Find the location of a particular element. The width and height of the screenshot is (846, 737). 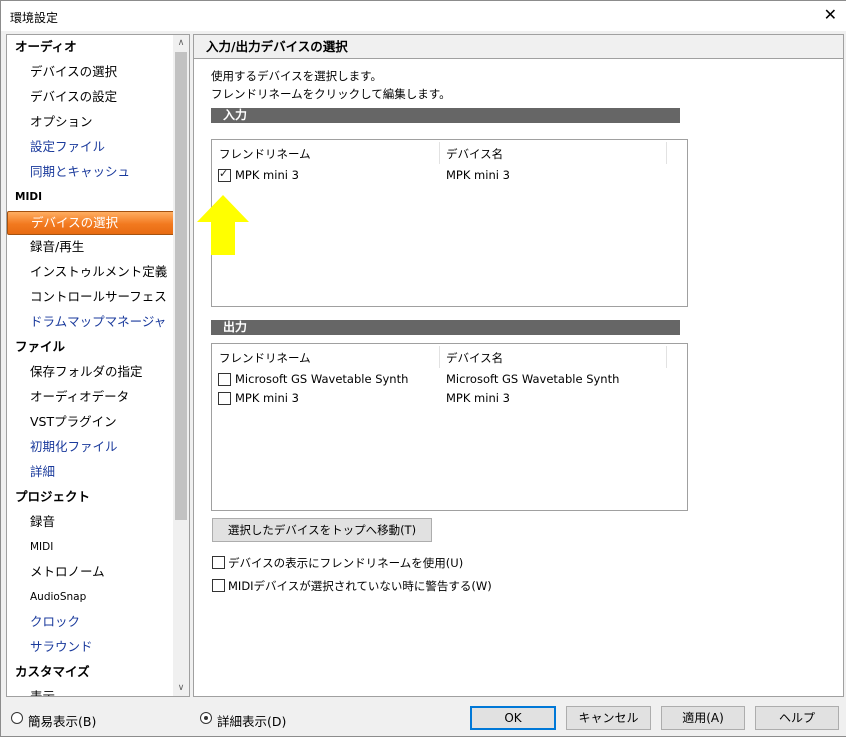

tree-item: 詳細 is located at coordinates (31, 472).